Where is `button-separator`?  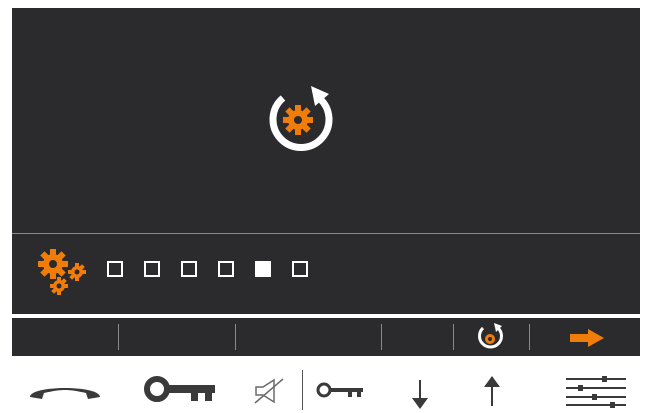 button-separator is located at coordinates (302, 390).